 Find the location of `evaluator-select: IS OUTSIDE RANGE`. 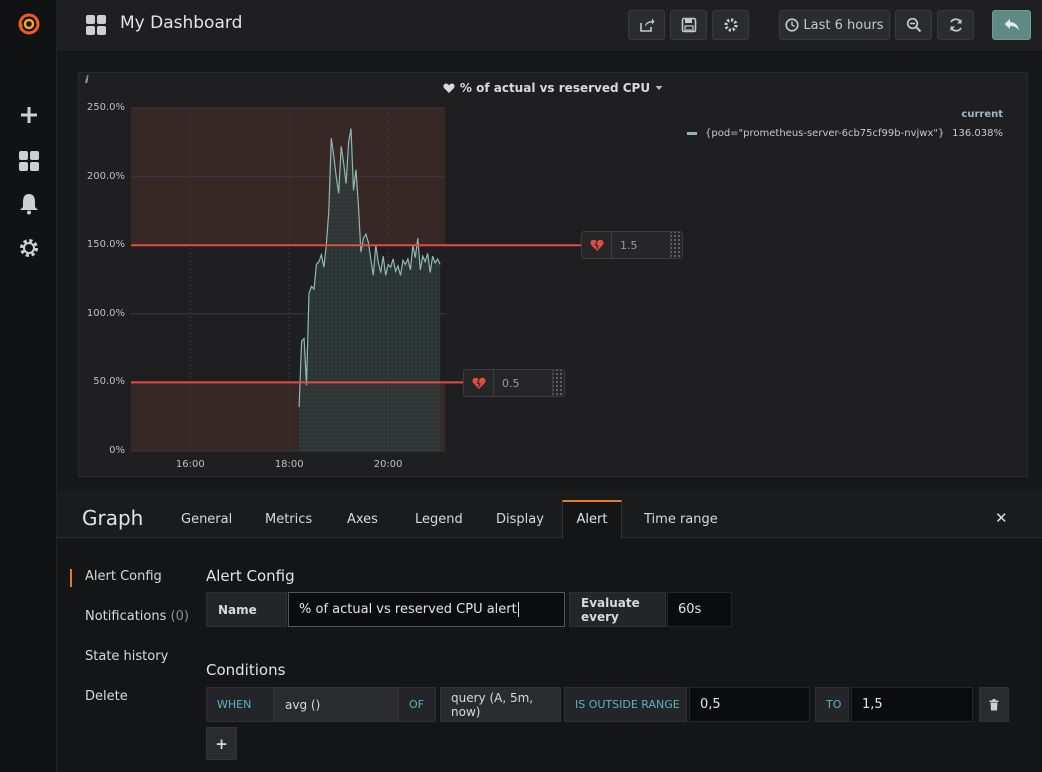

evaluator-select: IS OUTSIDE RANGE is located at coordinates (625, 704).